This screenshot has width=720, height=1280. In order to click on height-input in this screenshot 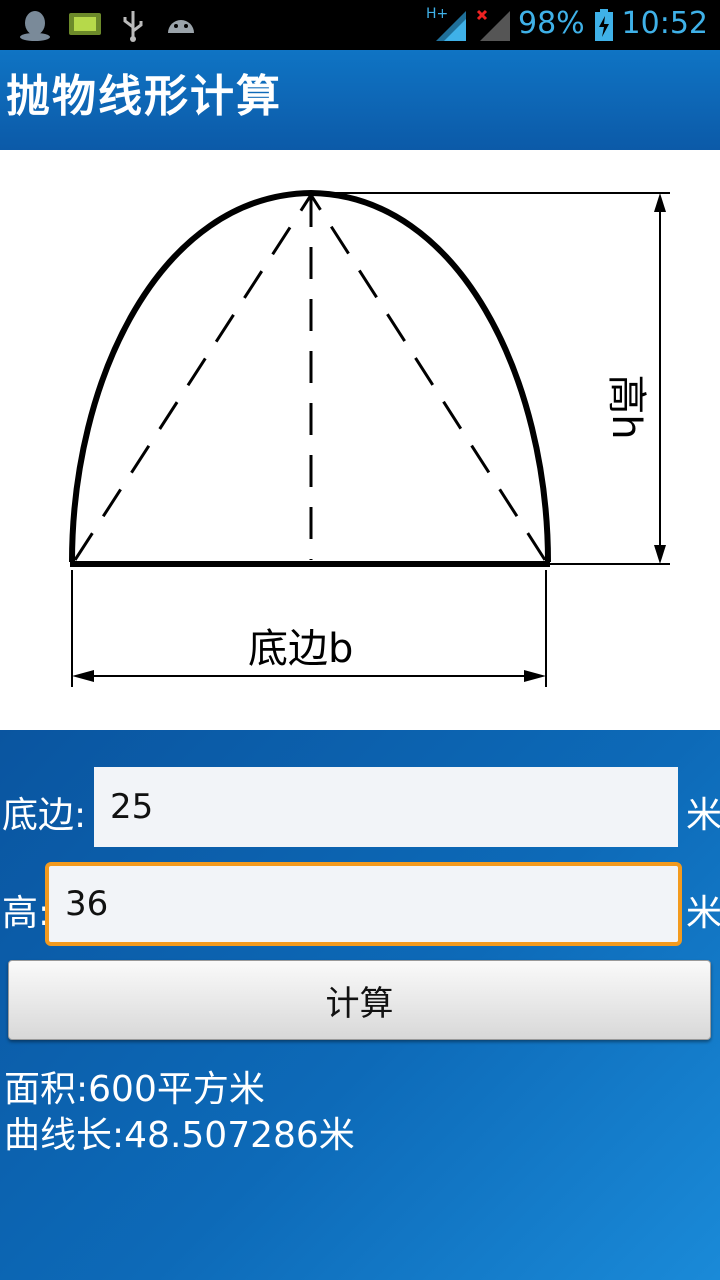, I will do `click(363, 904)`.